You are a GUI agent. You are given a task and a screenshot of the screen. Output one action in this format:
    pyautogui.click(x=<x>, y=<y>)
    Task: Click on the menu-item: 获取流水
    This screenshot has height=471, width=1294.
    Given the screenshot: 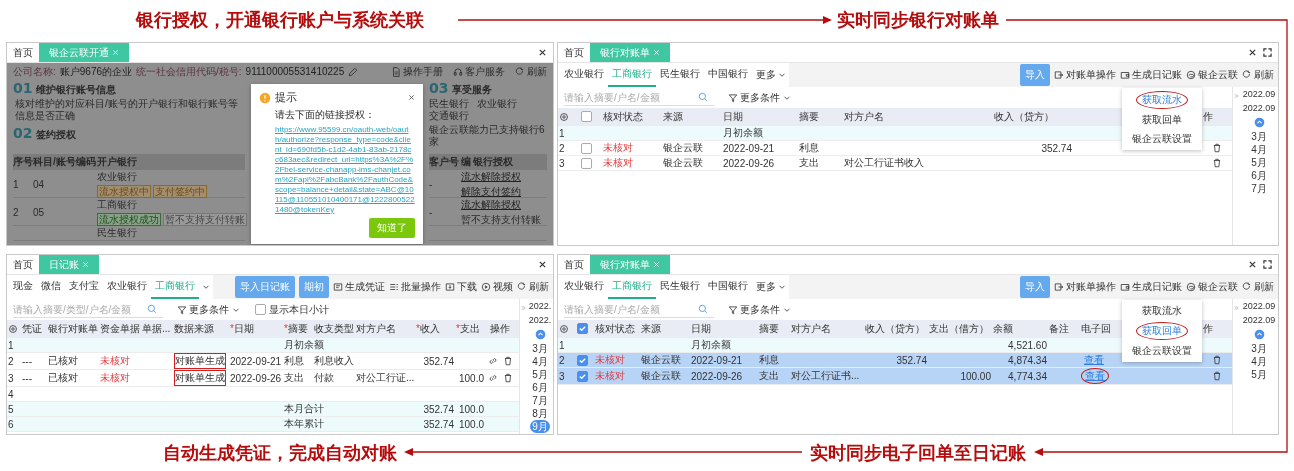 What is the action you would take?
    pyautogui.click(x=1162, y=311)
    